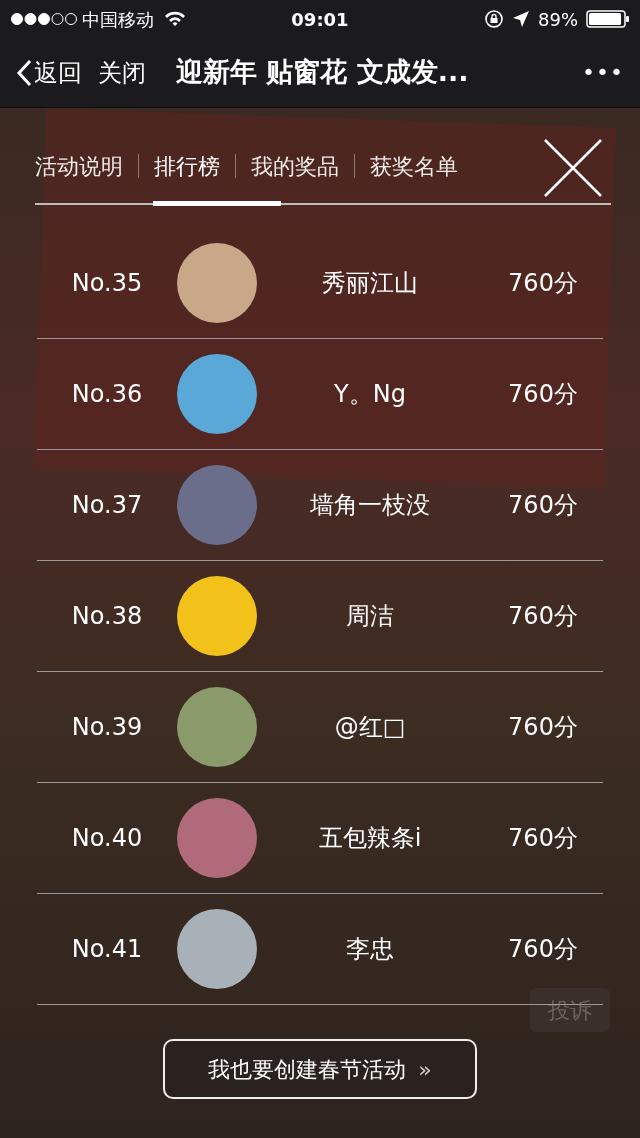 Image resolution: width=640 pixels, height=1138 pixels. I want to click on rank-number: No.37, so click(107, 505).